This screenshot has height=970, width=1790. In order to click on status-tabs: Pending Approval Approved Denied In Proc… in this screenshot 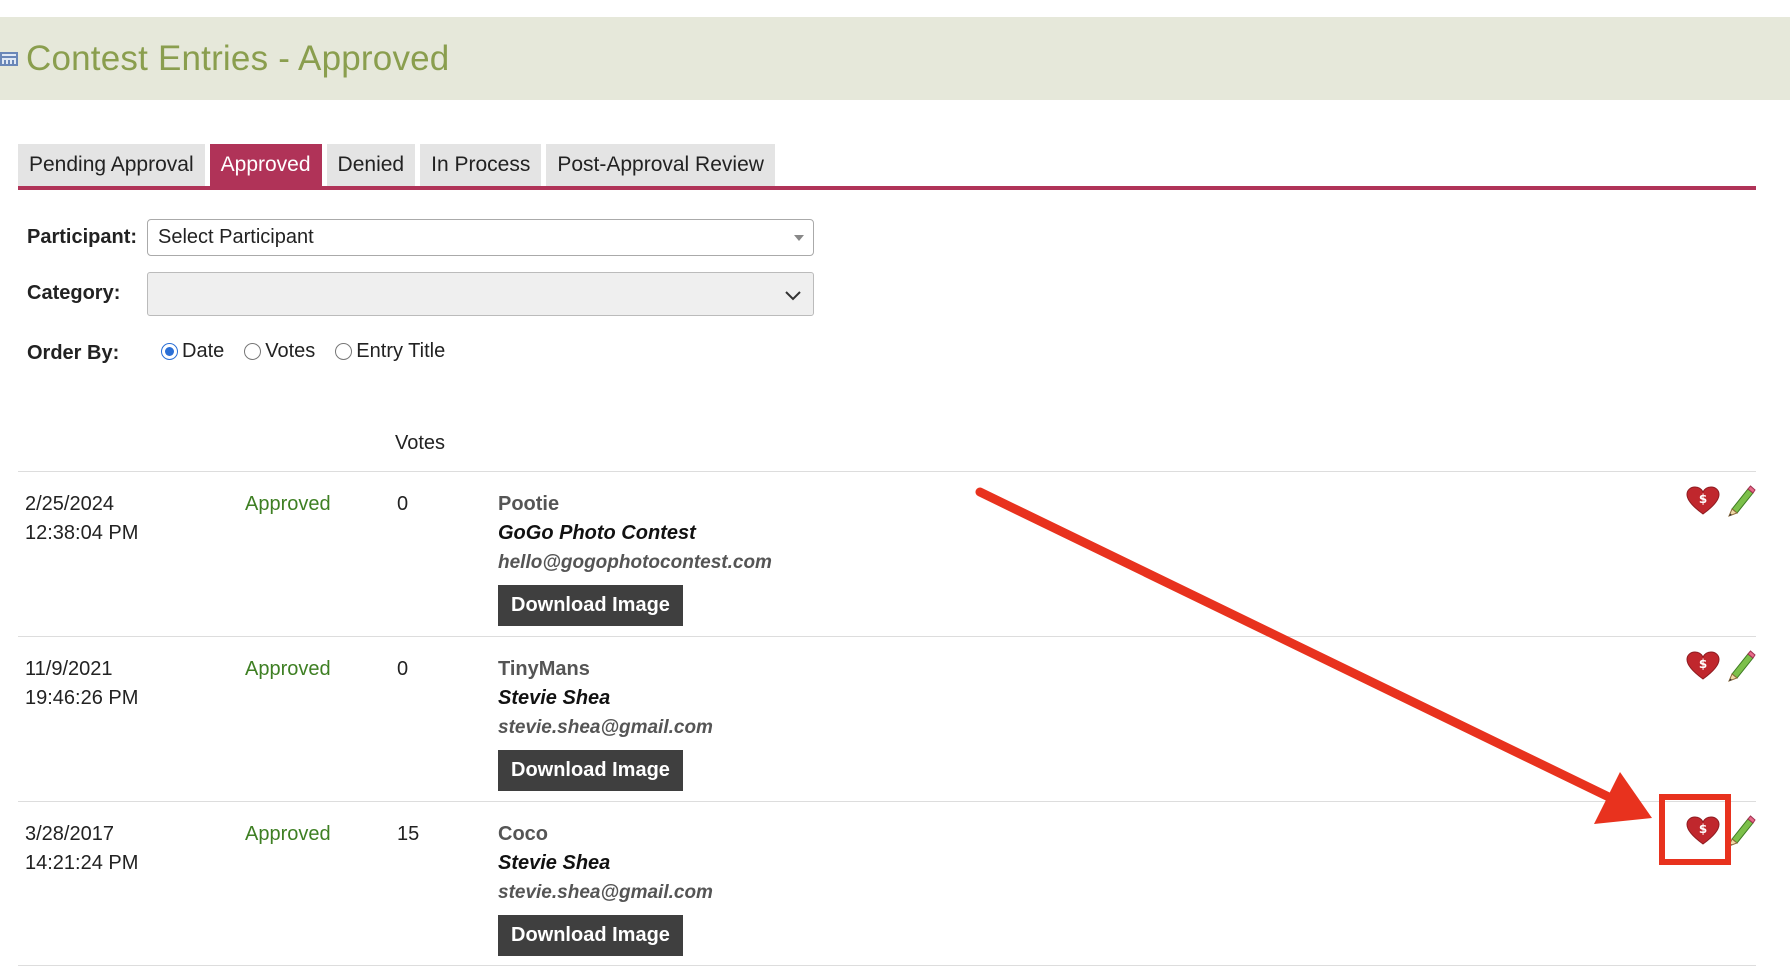, I will do `click(887, 165)`.